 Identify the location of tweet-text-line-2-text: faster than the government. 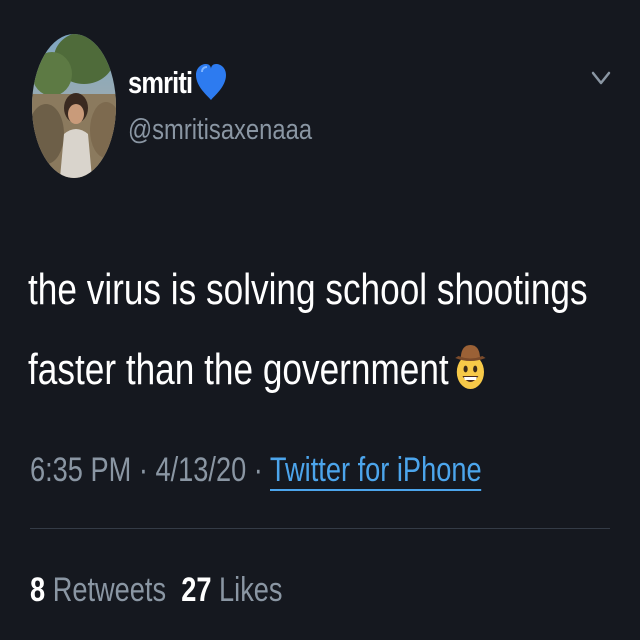
(238, 369).